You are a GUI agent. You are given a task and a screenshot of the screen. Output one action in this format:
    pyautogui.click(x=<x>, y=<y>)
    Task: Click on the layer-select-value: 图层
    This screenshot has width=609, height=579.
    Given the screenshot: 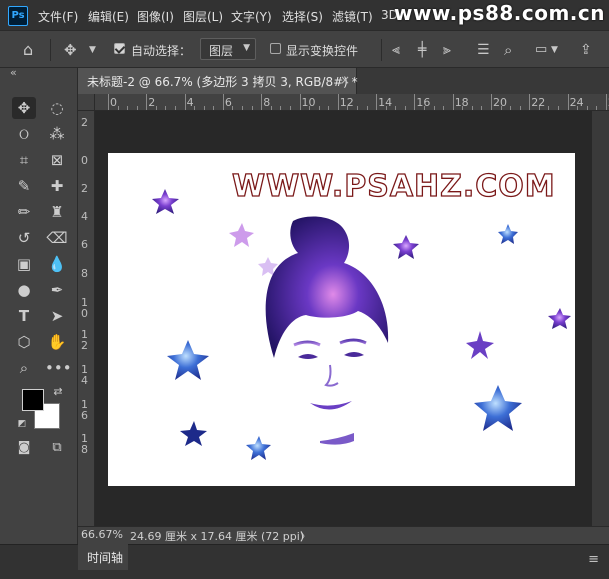 What is the action you would take?
    pyautogui.click(x=221, y=51)
    